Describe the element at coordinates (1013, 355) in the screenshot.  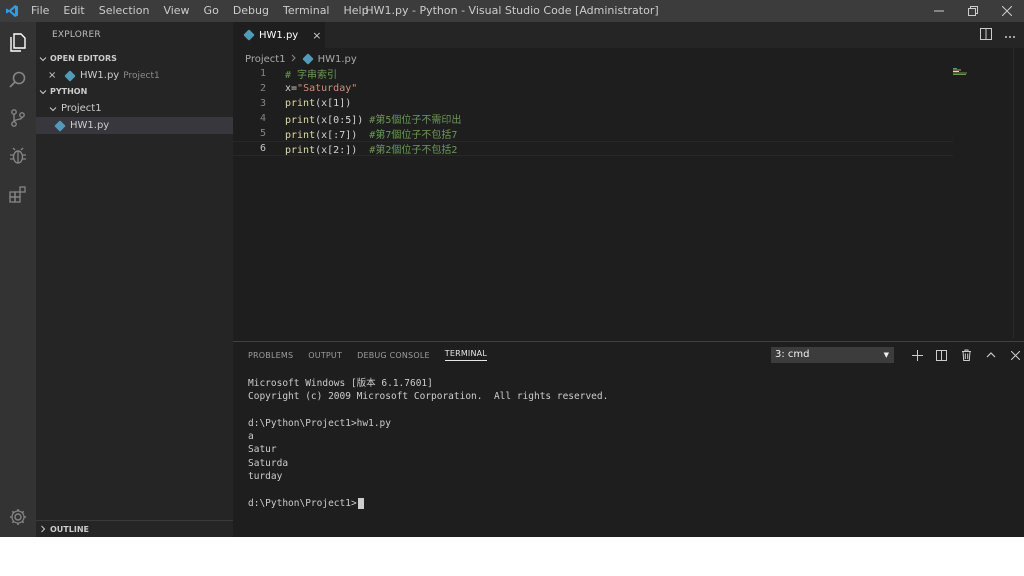
I see `close-panel-button` at that location.